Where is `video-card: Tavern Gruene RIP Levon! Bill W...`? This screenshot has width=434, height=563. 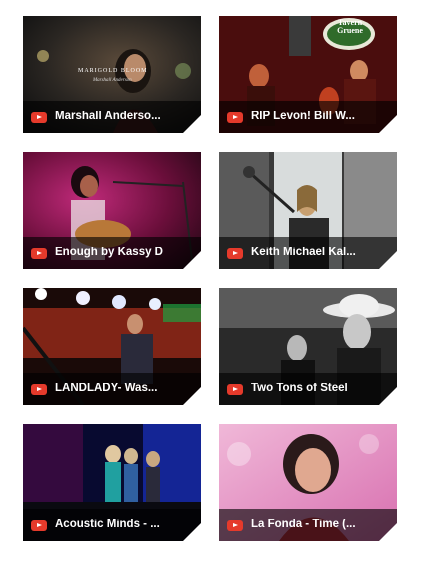 video-card: Tavern Gruene RIP Levon! Bill W... is located at coordinates (308, 74).